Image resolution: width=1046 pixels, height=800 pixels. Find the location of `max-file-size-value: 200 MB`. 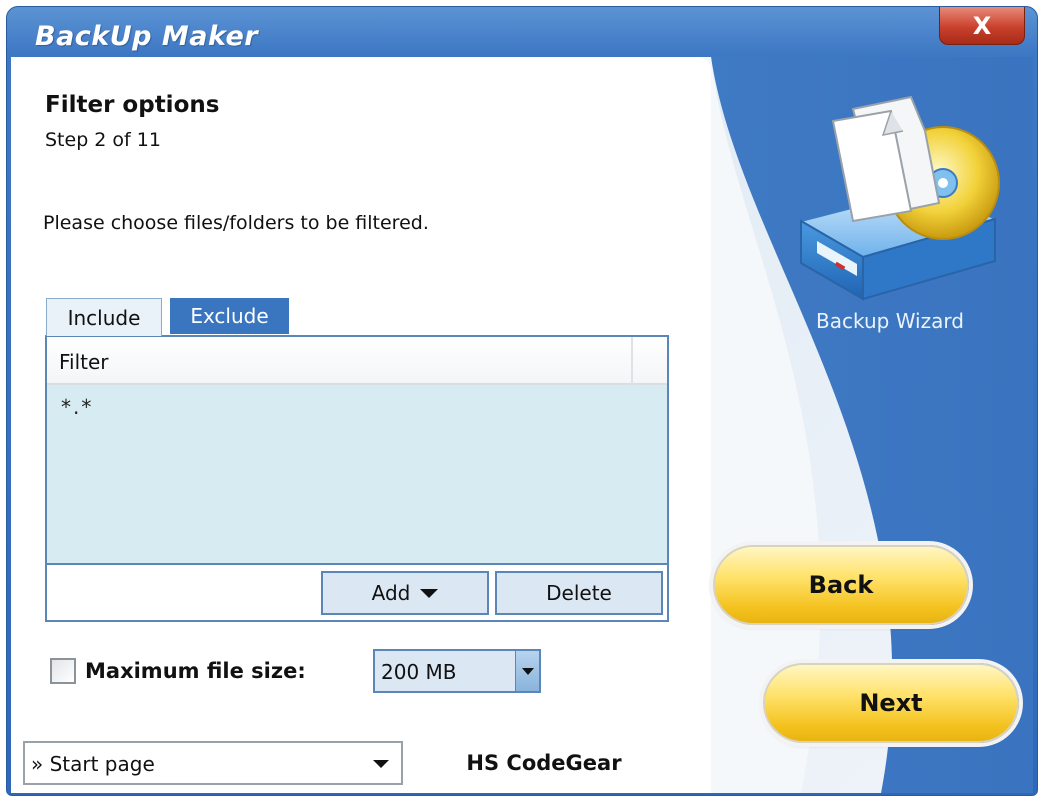

max-file-size-value: 200 MB is located at coordinates (419, 672).